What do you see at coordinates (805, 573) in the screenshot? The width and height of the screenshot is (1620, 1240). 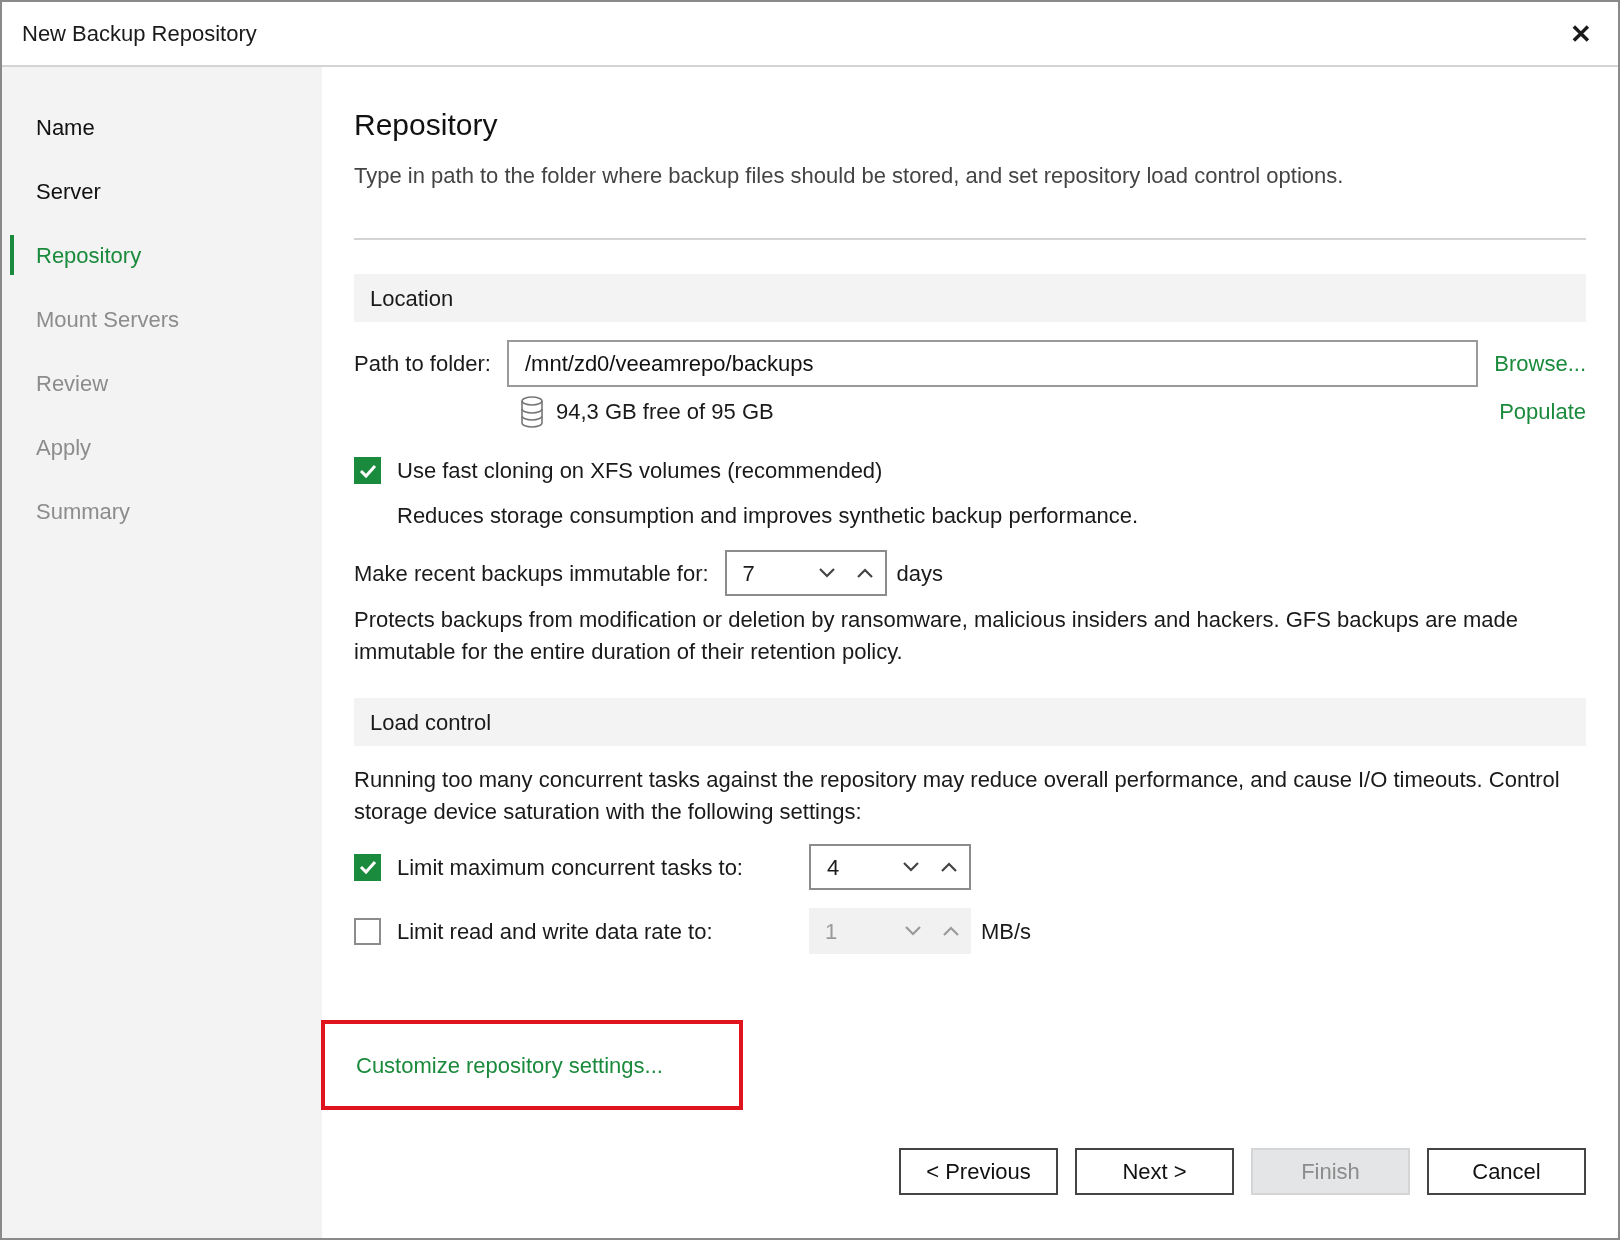 I see `number-spinner: 7` at bounding box center [805, 573].